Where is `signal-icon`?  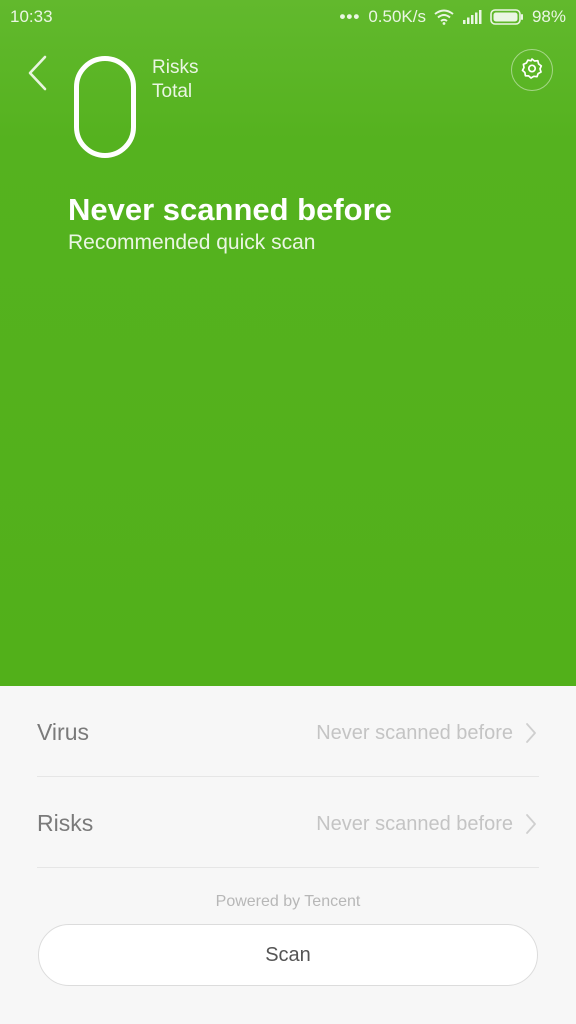
signal-icon is located at coordinates (472, 17).